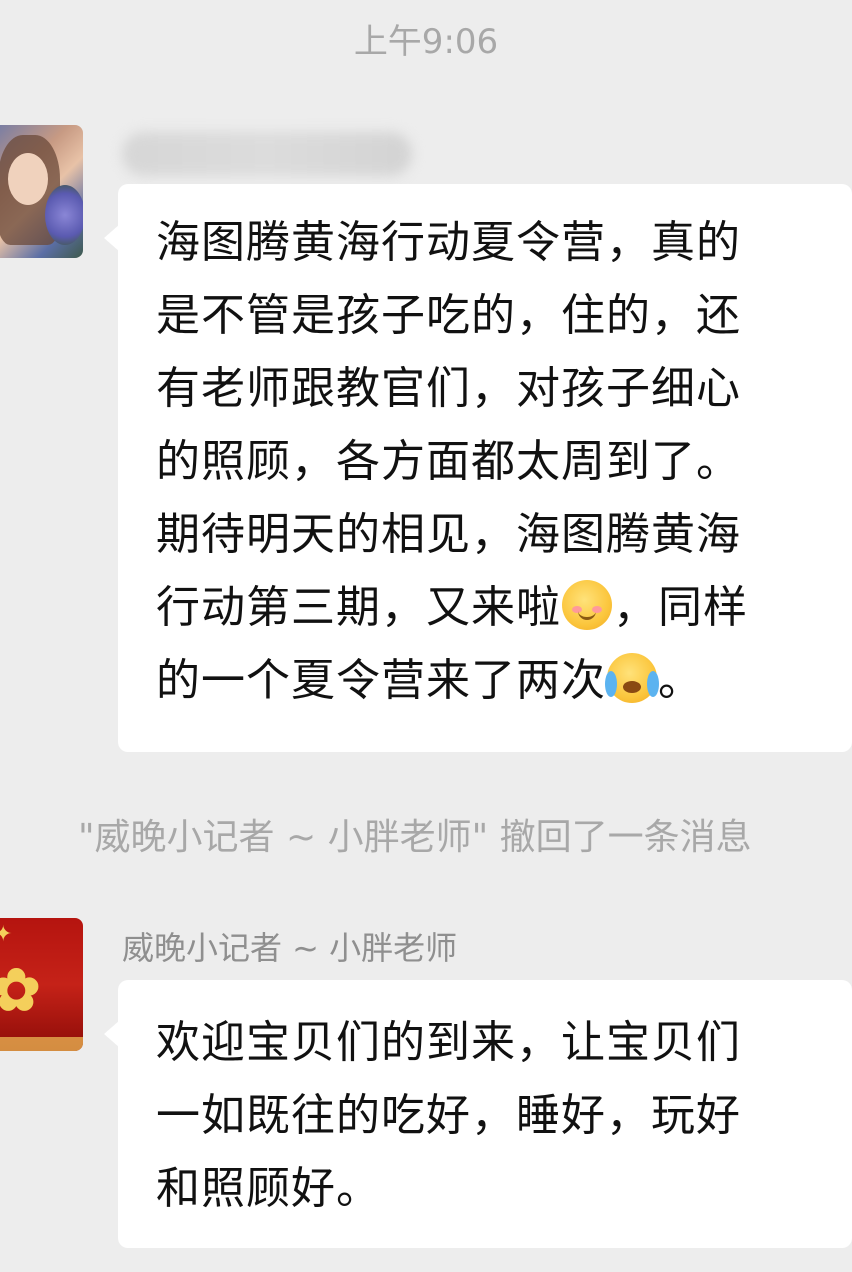 The width and height of the screenshot is (852, 1272). Describe the element at coordinates (415, 837) in the screenshot. I see `recall-notice: "威晚小记者 ~ 小胖老师" 撤回了一条消息` at that location.